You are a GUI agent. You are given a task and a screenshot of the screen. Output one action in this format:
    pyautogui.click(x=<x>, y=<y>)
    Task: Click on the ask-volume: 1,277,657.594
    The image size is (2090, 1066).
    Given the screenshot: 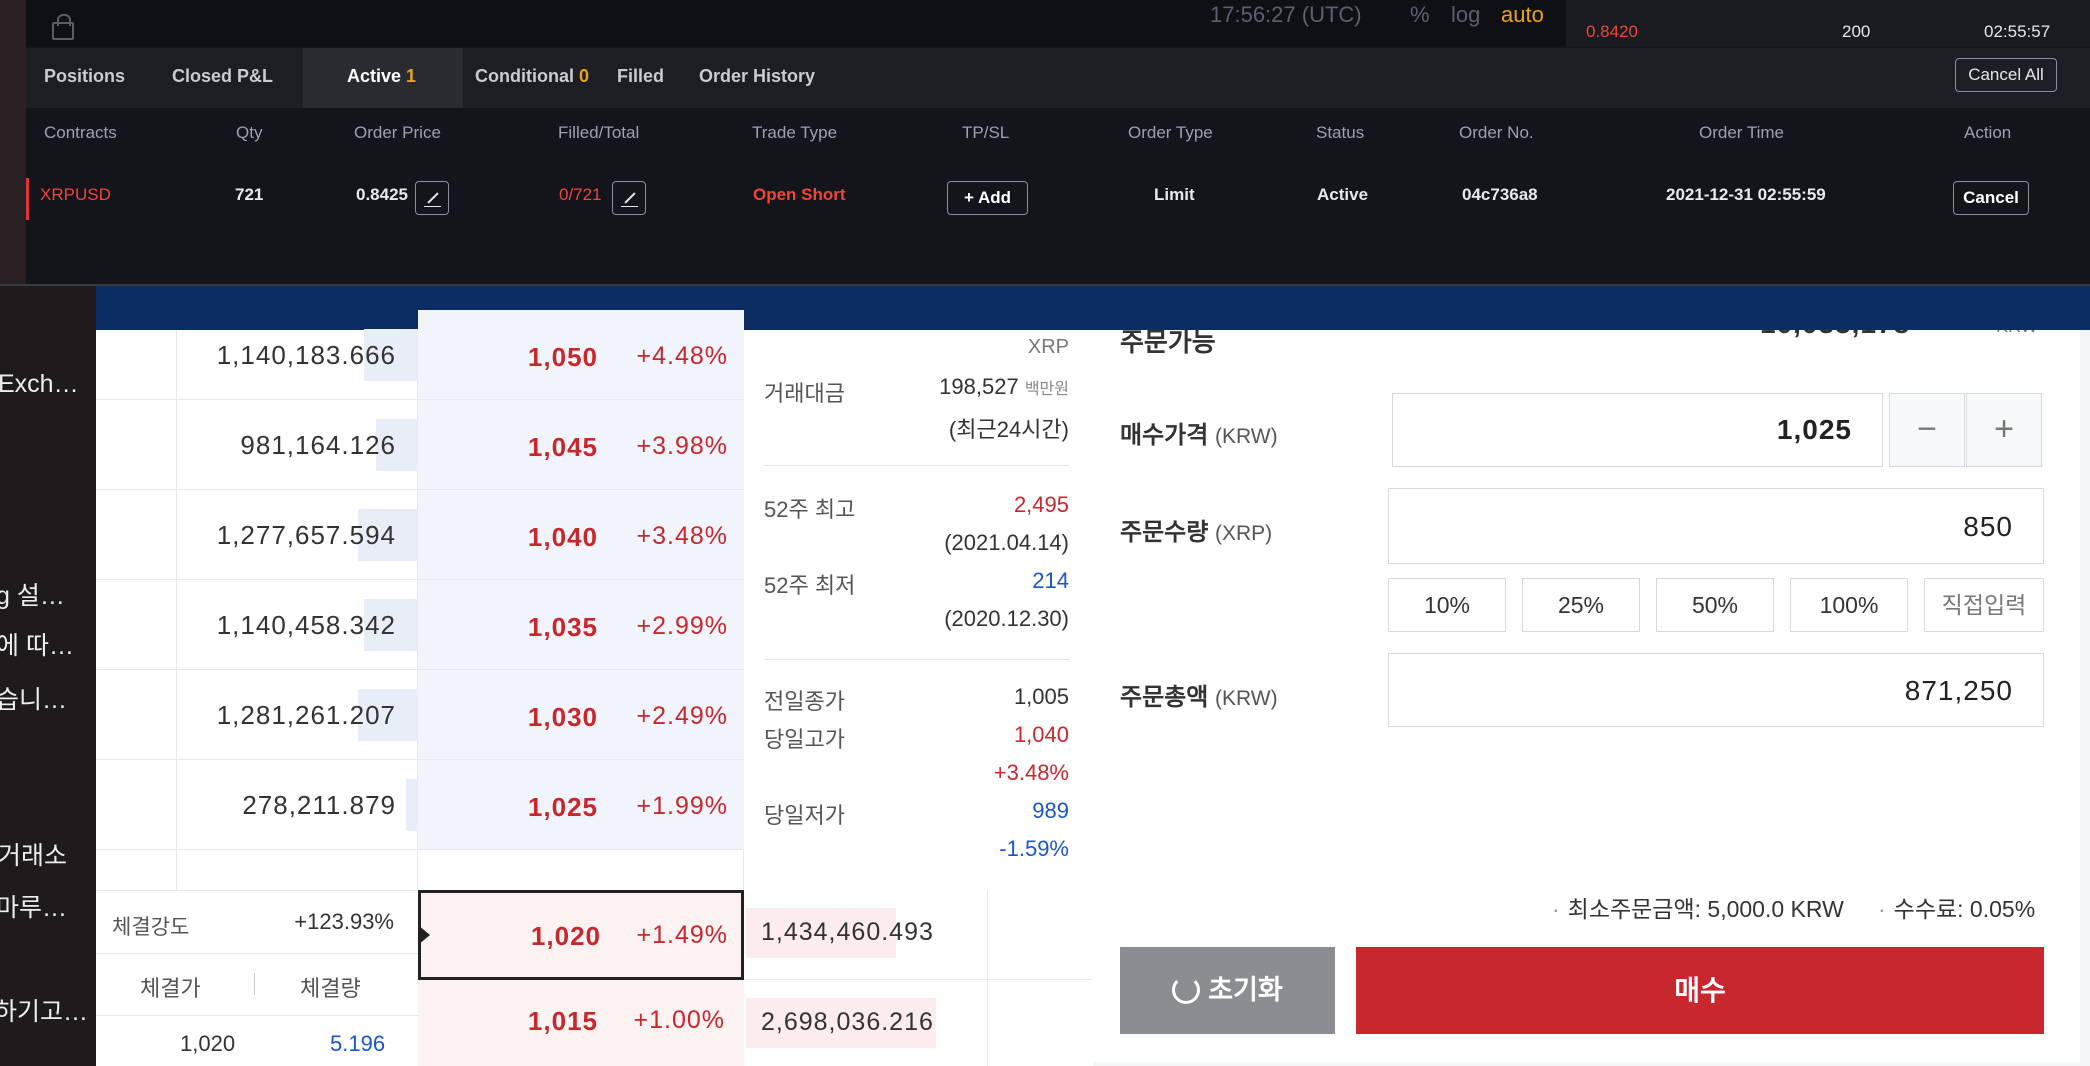 What is the action you would take?
    pyautogui.click(x=306, y=535)
    